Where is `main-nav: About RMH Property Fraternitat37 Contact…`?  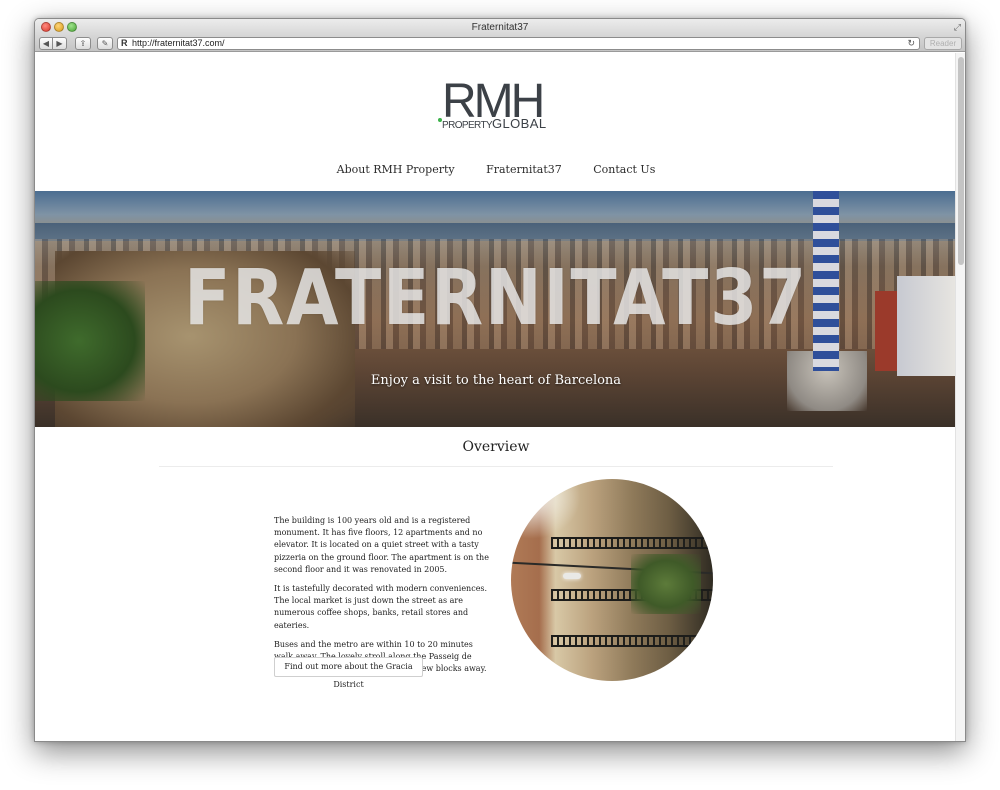 main-nav: About RMH Property Fraternitat37 Contact… is located at coordinates (496, 169).